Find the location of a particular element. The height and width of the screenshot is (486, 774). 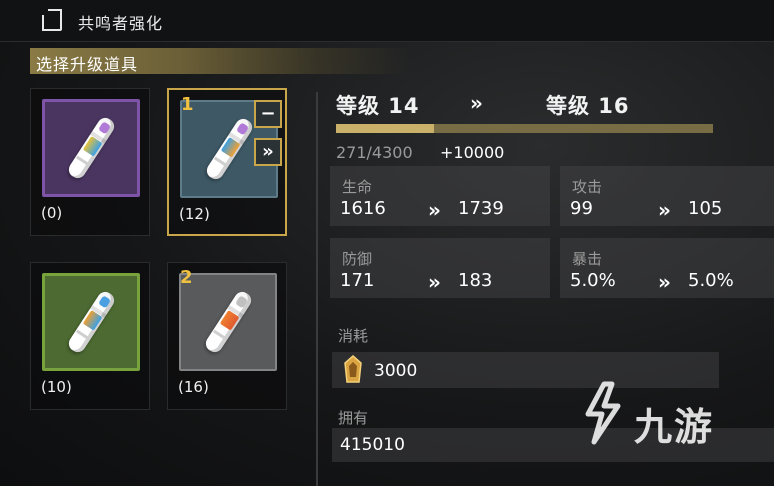

stat-to: 1739 is located at coordinates (481, 208).